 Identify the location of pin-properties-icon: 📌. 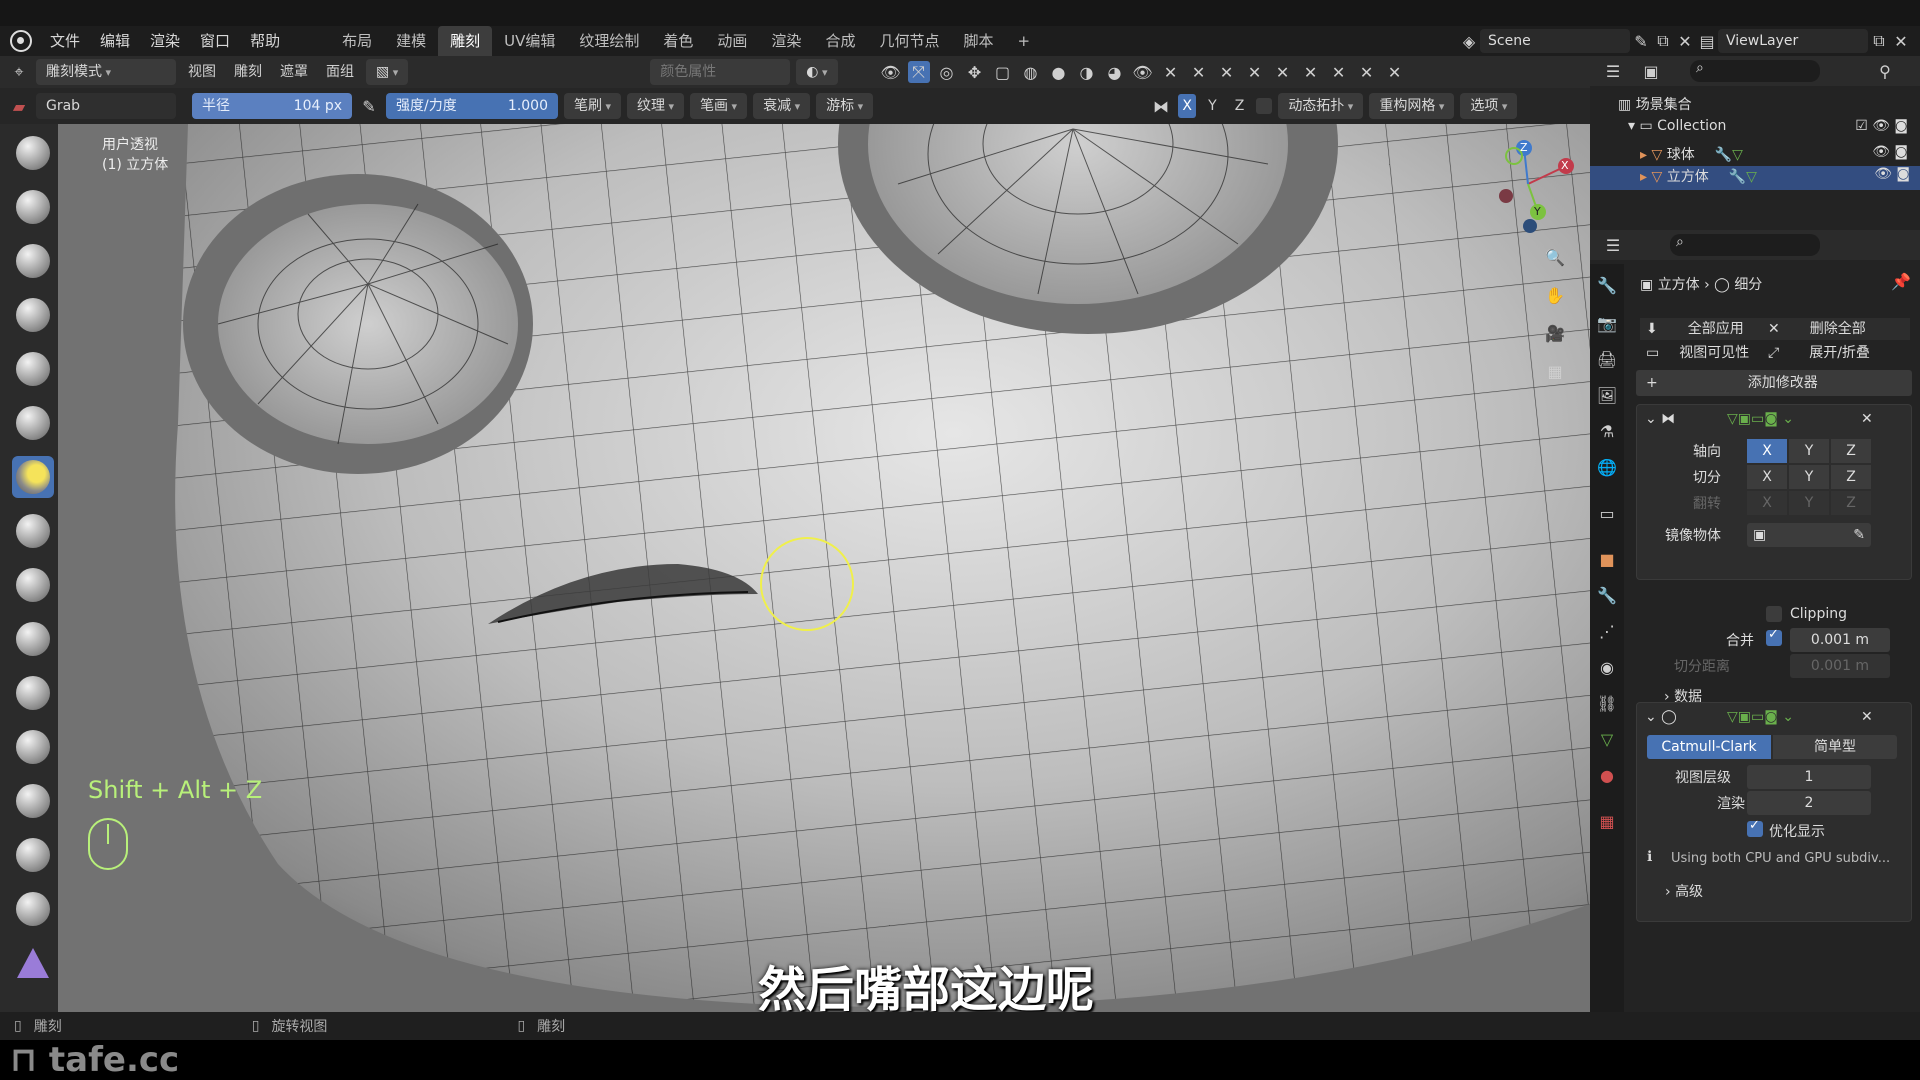
(1901, 281).